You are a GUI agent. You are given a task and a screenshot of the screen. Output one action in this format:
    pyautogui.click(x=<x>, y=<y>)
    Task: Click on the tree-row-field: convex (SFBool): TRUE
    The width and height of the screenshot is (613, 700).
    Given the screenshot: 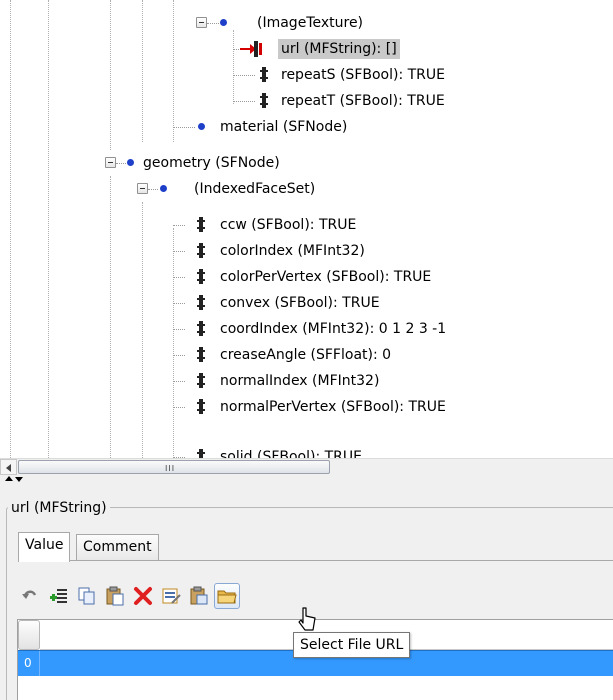 What is the action you would take?
    pyautogui.click(x=306, y=303)
    